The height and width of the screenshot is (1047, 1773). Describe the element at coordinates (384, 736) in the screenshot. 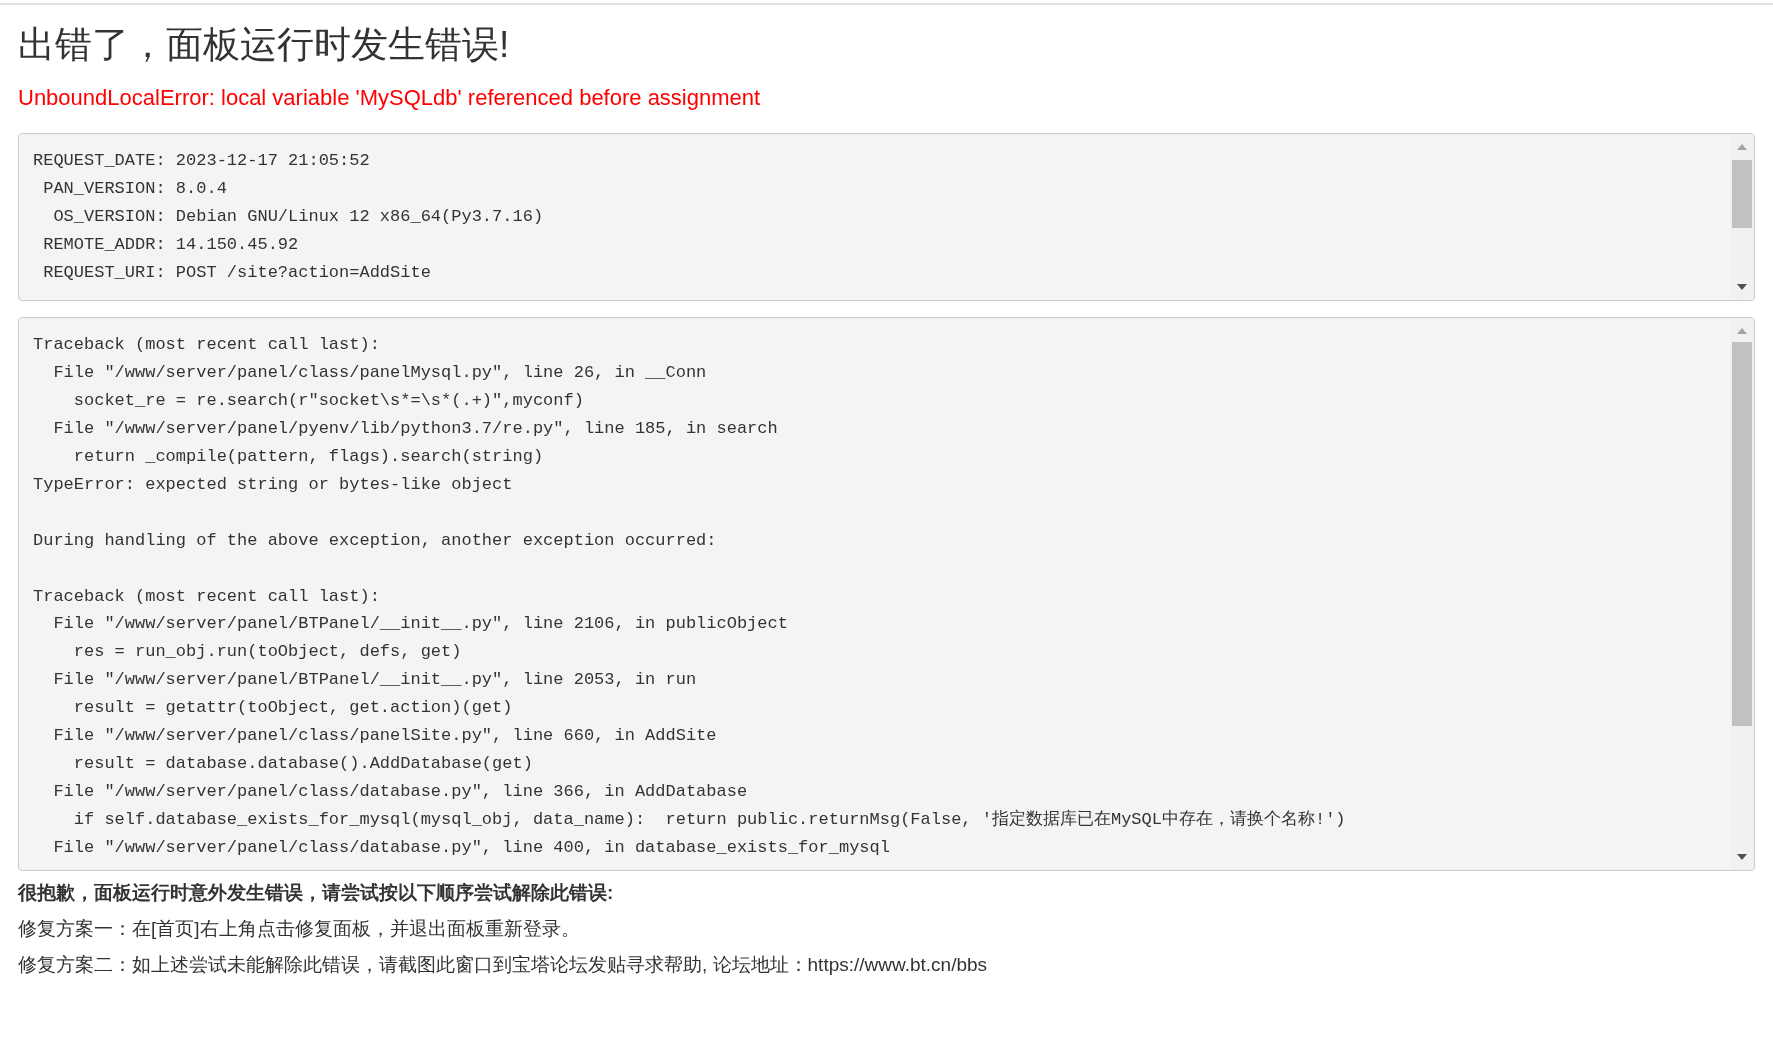

I see `code-line: File "/www/server/panel/class/panelSite.py", line 660, in AddSite` at that location.